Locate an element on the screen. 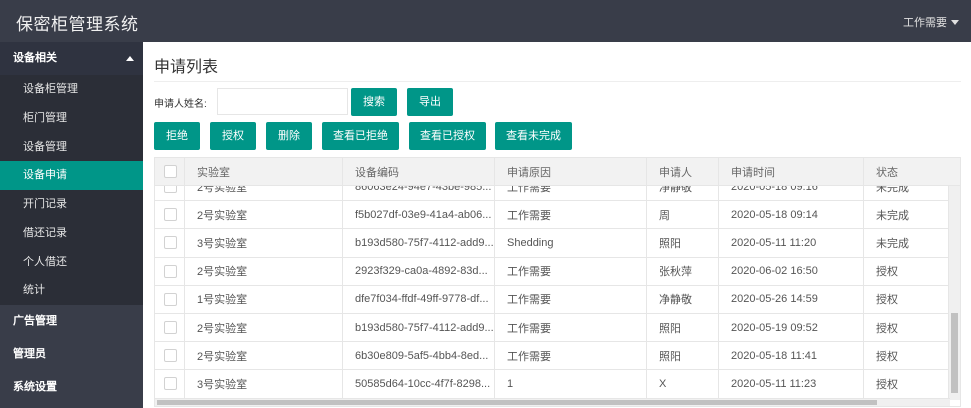  column-header-reason: 申请原因 is located at coordinates (571, 171).